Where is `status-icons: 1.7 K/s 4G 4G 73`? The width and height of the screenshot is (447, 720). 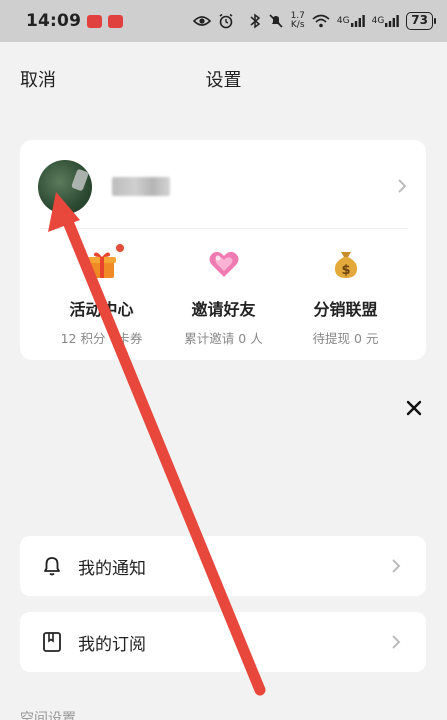
status-icons: 1.7 K/s 4G 4G 73 is located at coordinates (314, 20).